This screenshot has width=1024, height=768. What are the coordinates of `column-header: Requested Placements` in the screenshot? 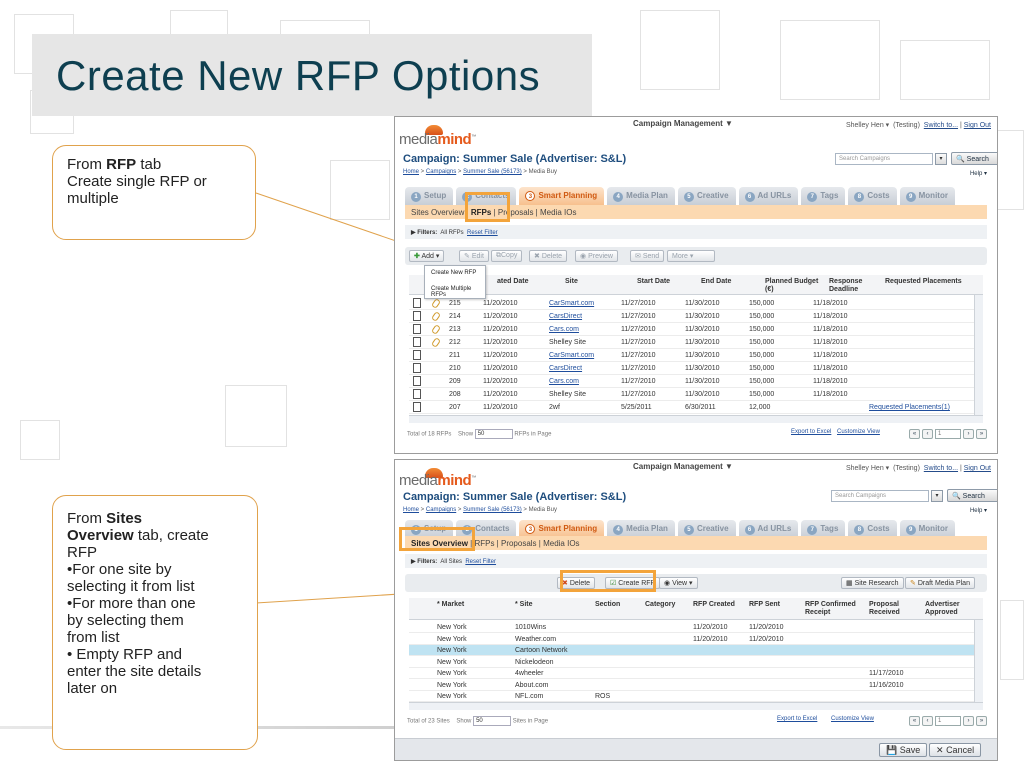 It's located at (923, 282).